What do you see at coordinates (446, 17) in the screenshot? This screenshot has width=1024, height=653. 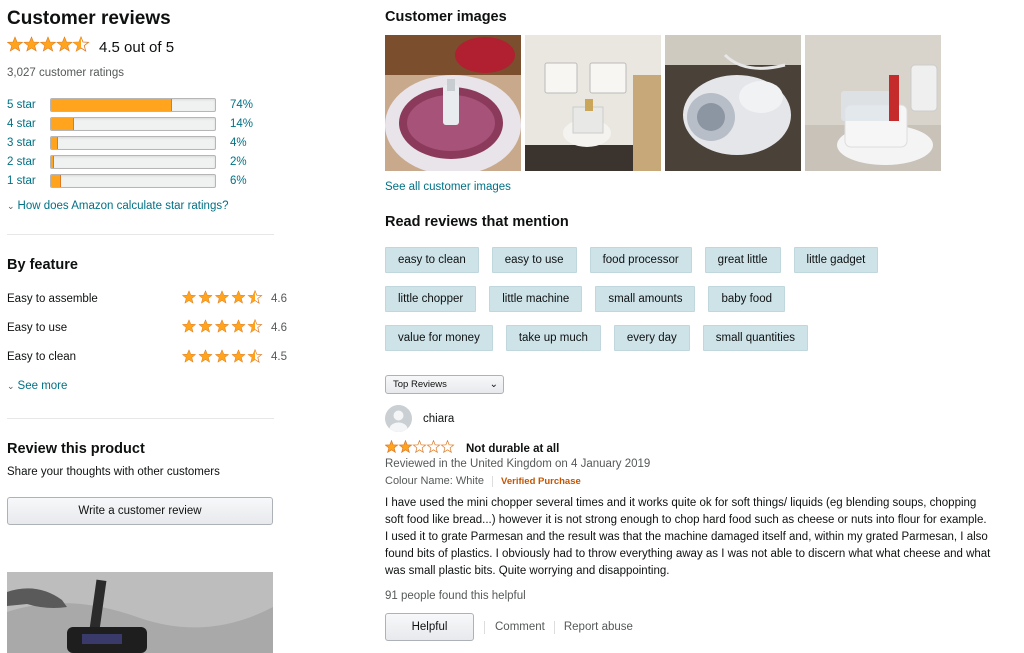 I see `customer-images-title: Customer images` at bounding box center [446, 17].